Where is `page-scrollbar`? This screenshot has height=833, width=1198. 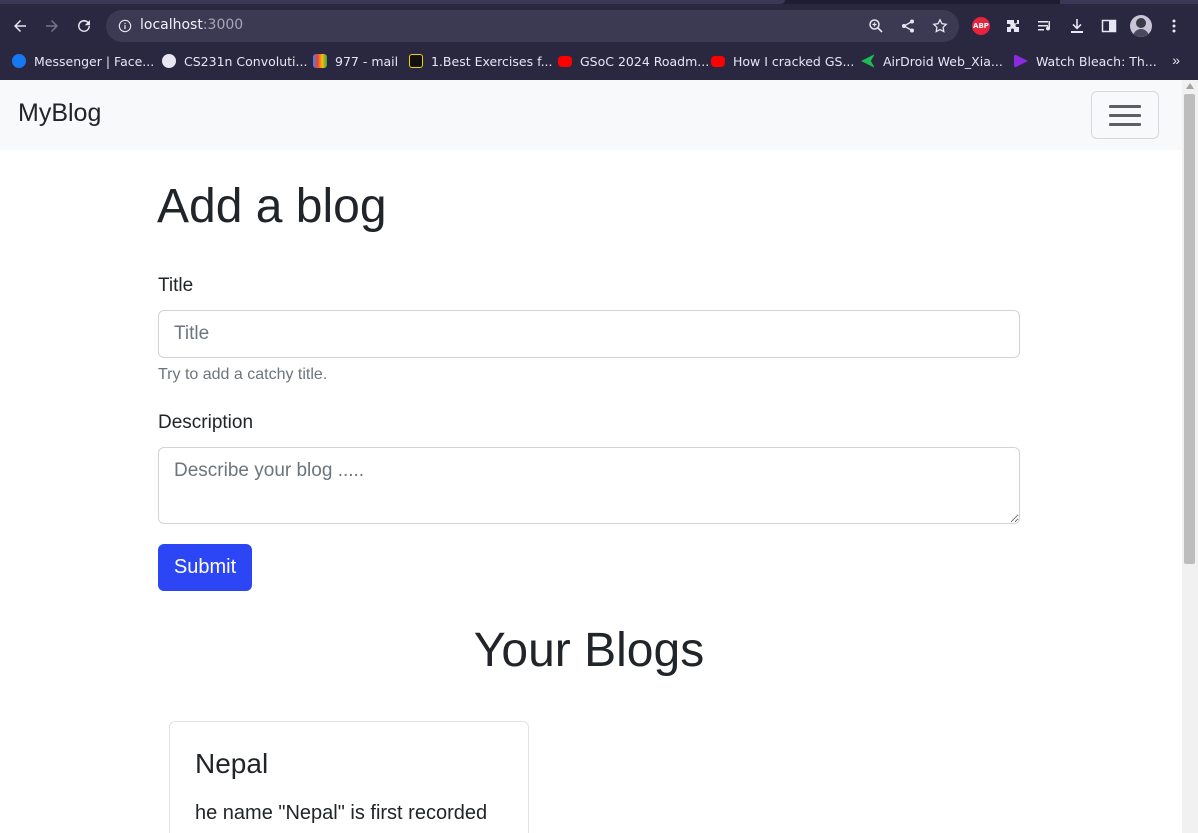 page-scrollbar is located at coordinates (1190, 456).